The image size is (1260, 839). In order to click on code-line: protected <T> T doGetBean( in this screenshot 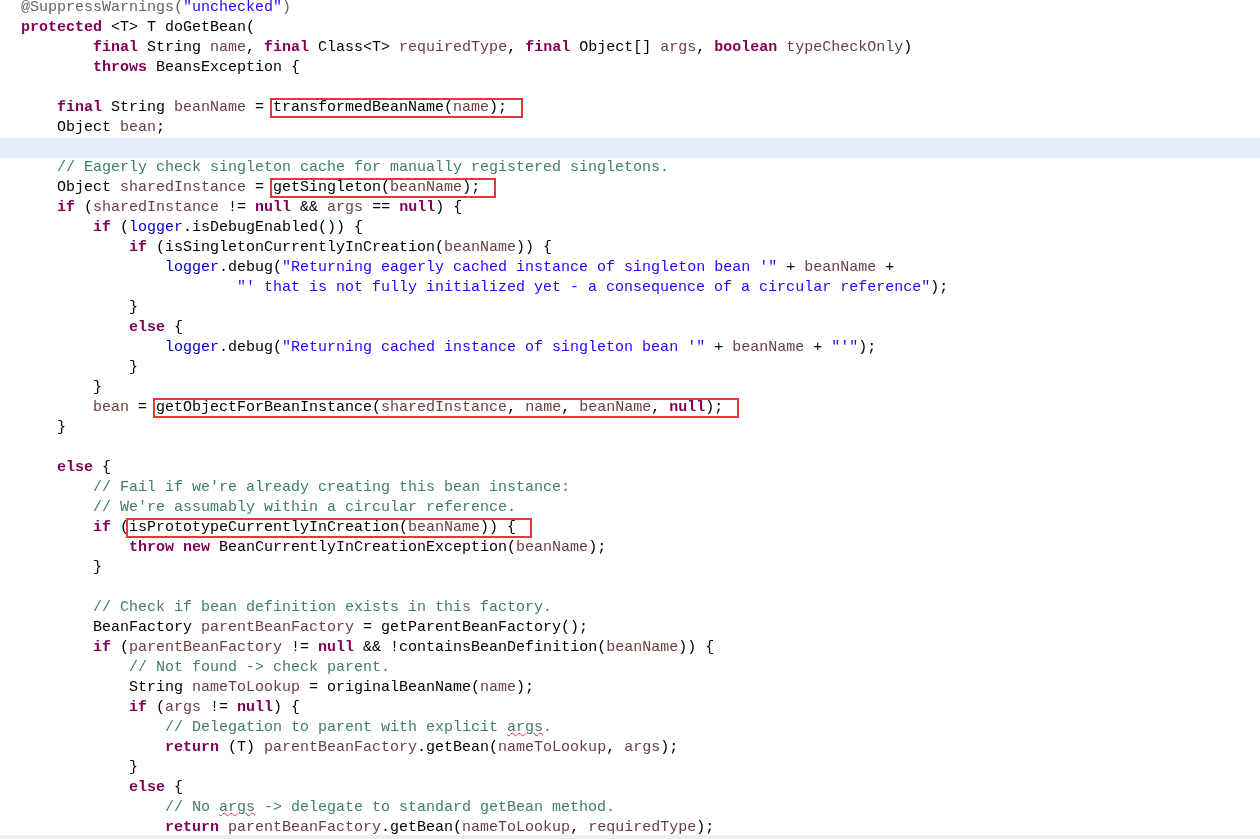, I will do `click(138, 28)`.